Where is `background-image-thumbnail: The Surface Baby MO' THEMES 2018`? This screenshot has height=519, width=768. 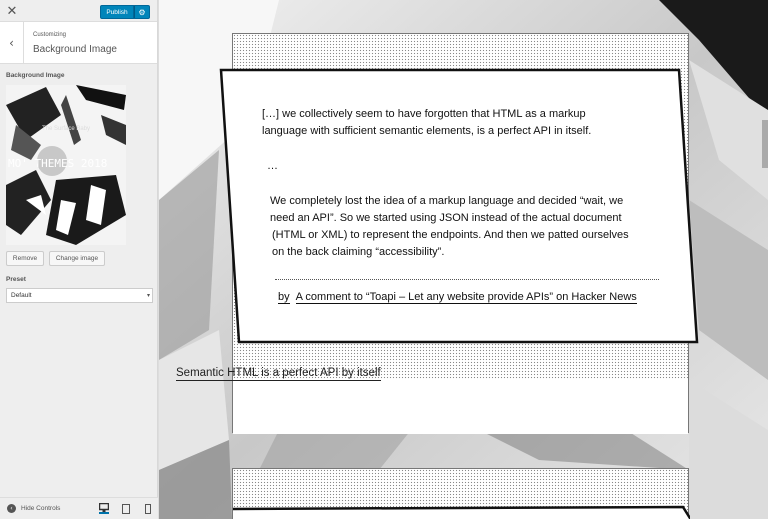 background-image-thumbnail: The Surface Baby MO' THEMES 2018 is located at coordinates (66, 165).